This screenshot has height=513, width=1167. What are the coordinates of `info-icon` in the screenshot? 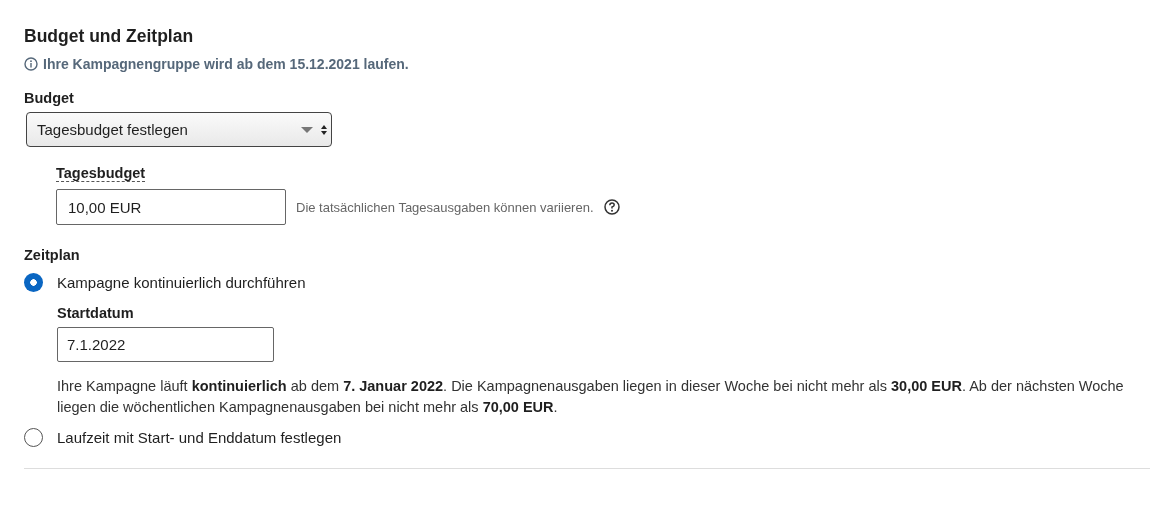 It's located at (31, 64).